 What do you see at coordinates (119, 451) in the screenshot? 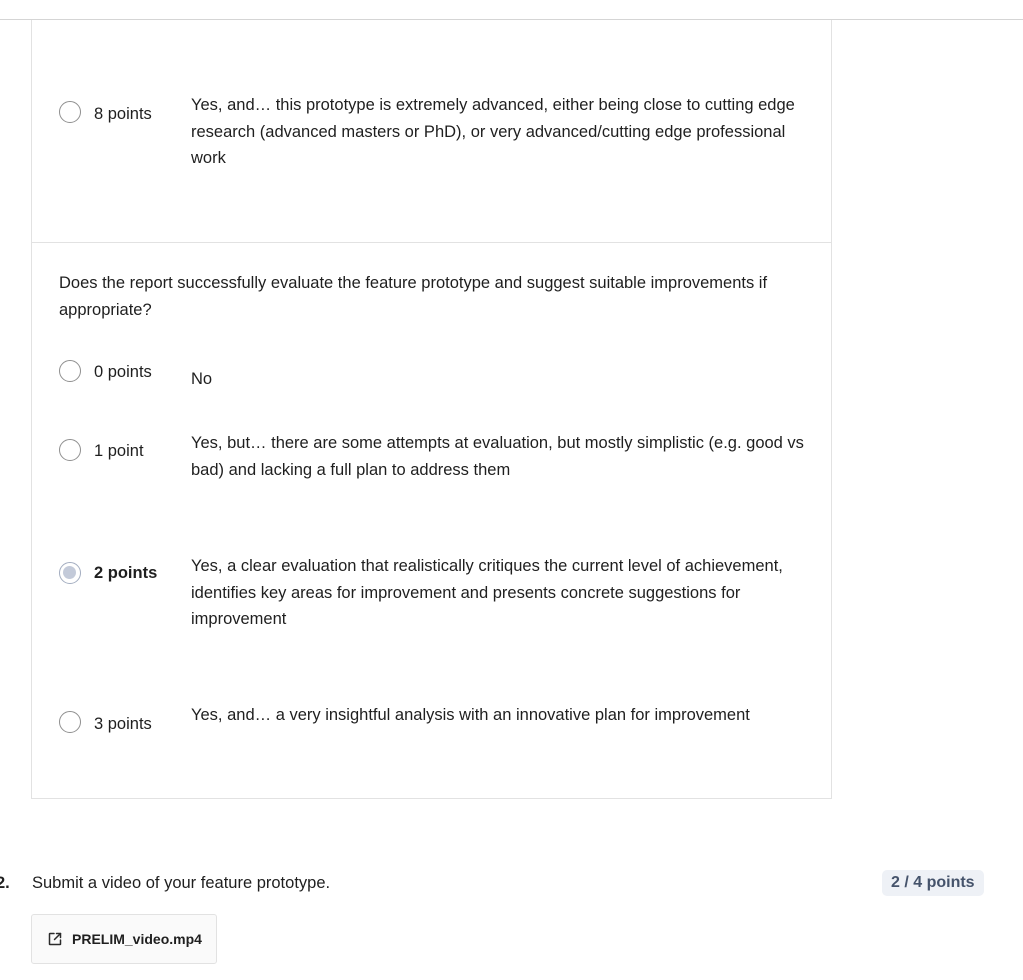
I see `option-points-label: 1 point` at bounding box center [119, 451].